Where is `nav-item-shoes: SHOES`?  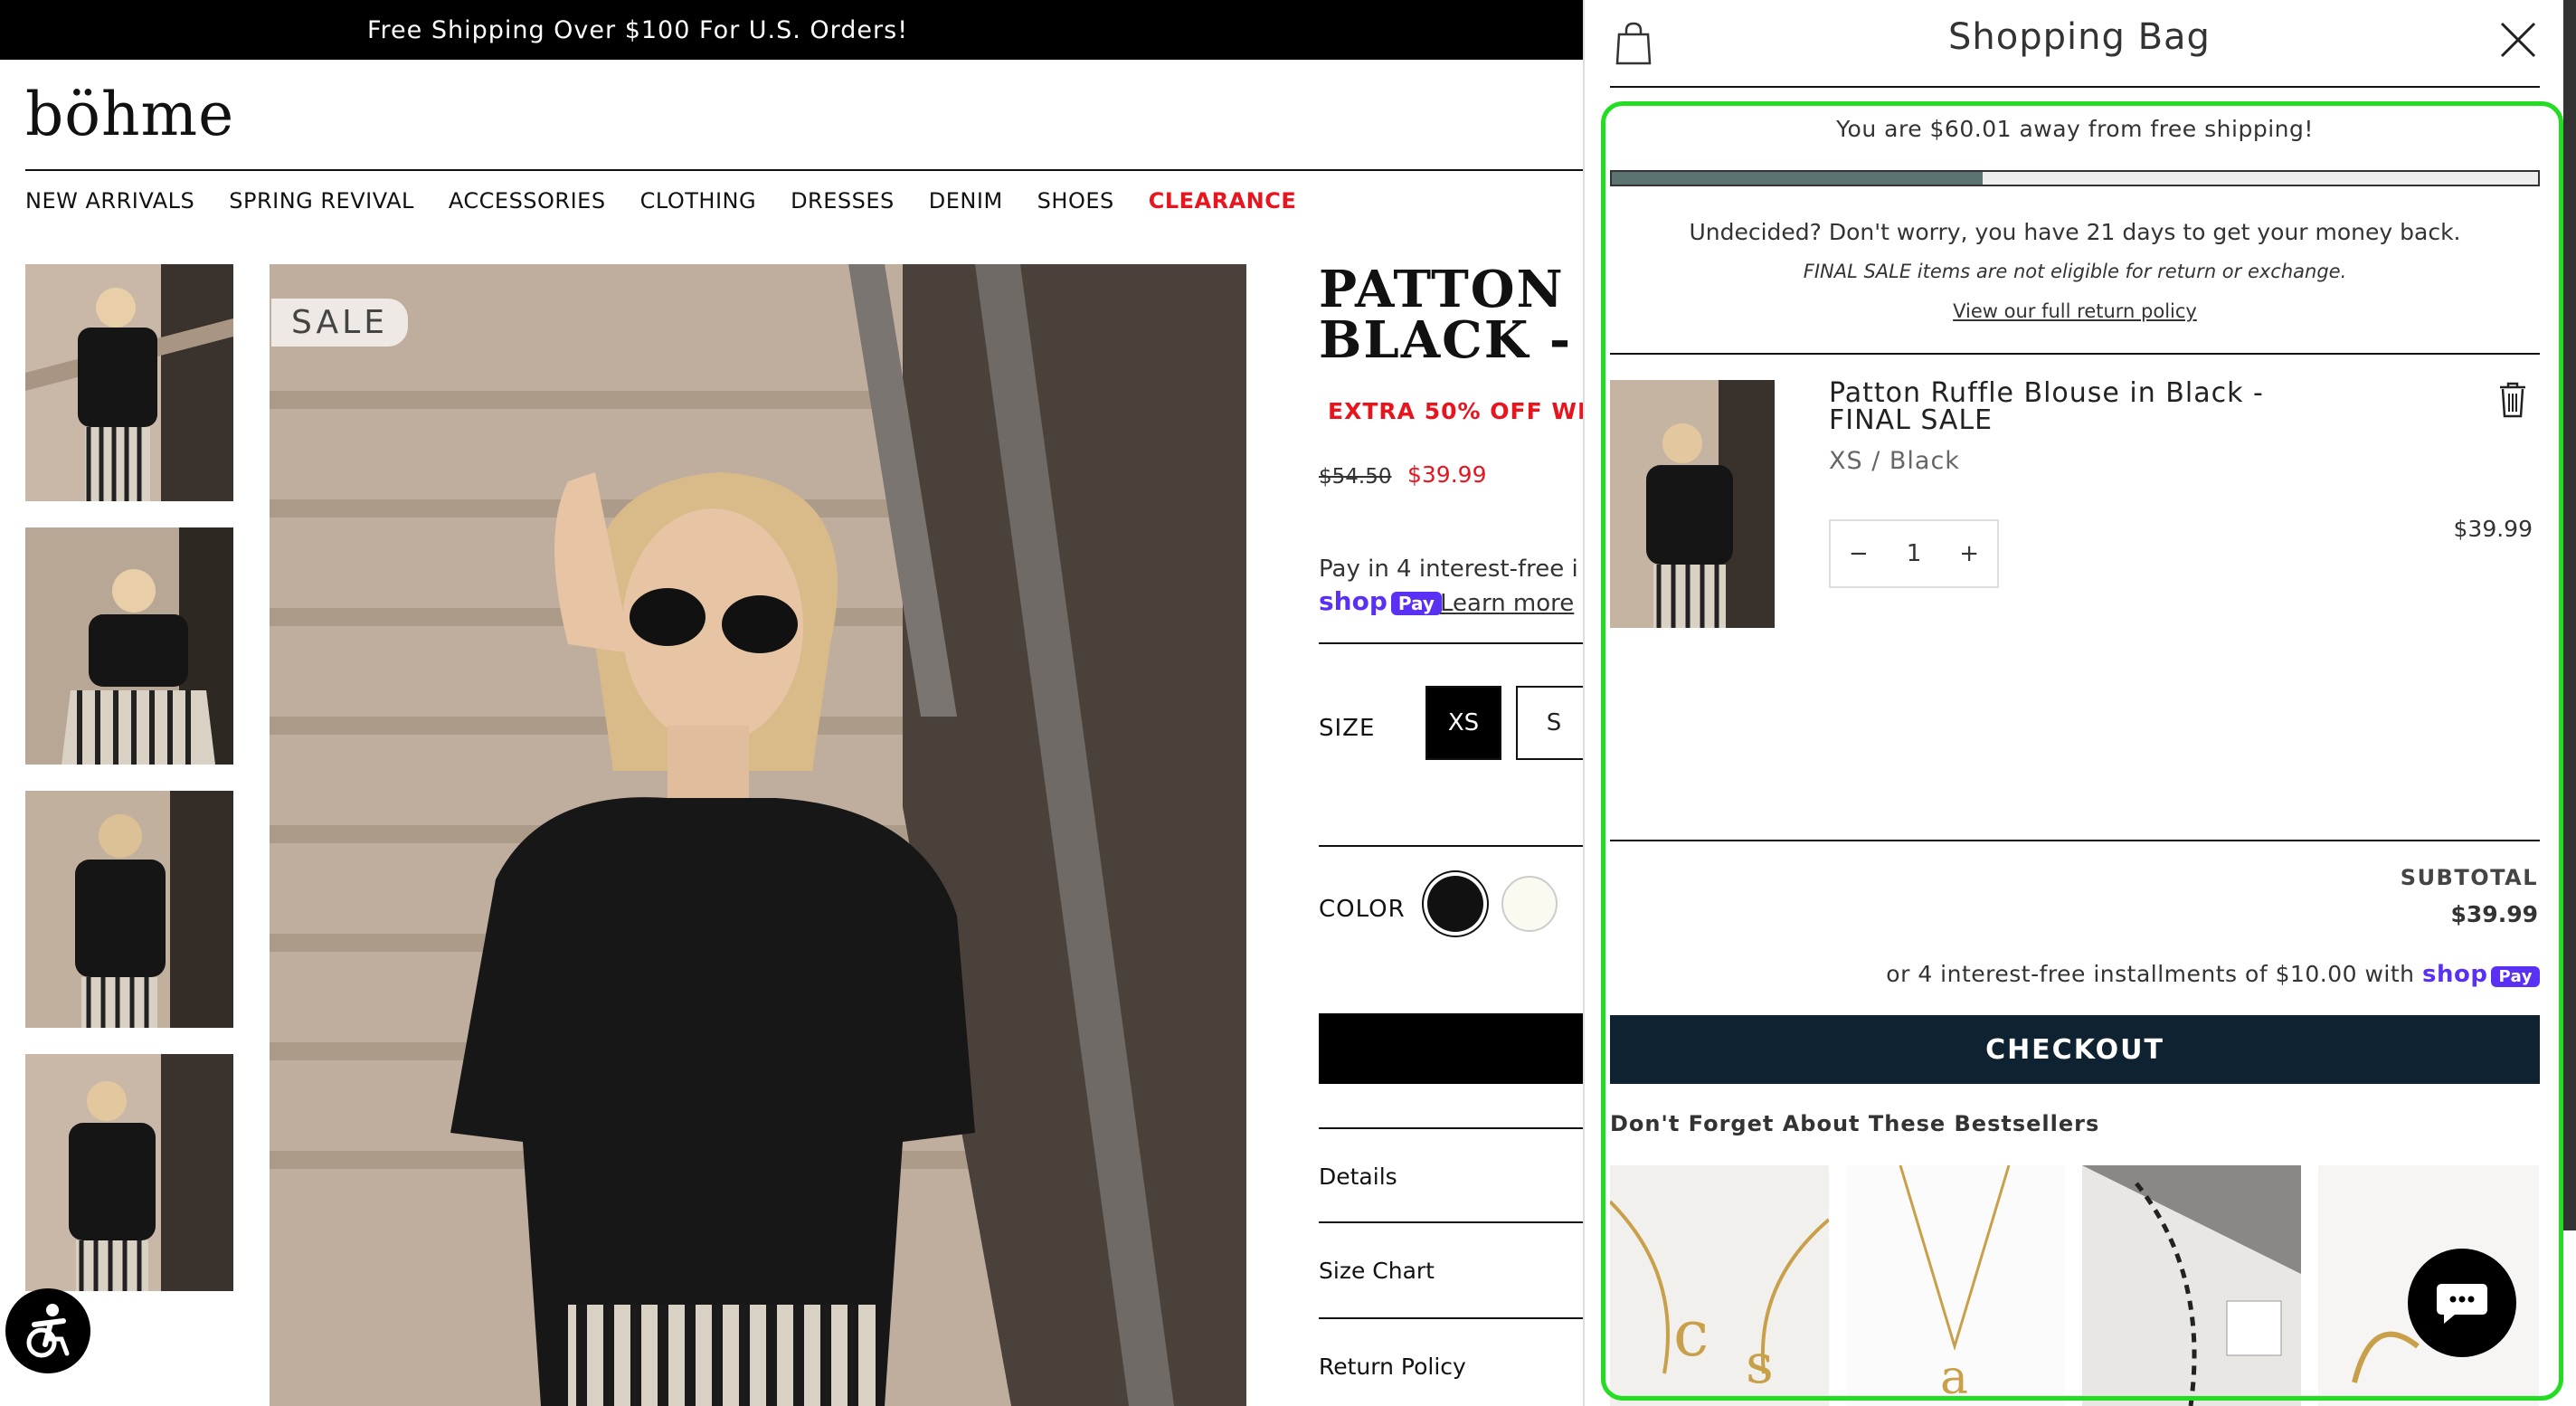 nav-item-shoes: SHOES is located at coordinates (1075, 201).